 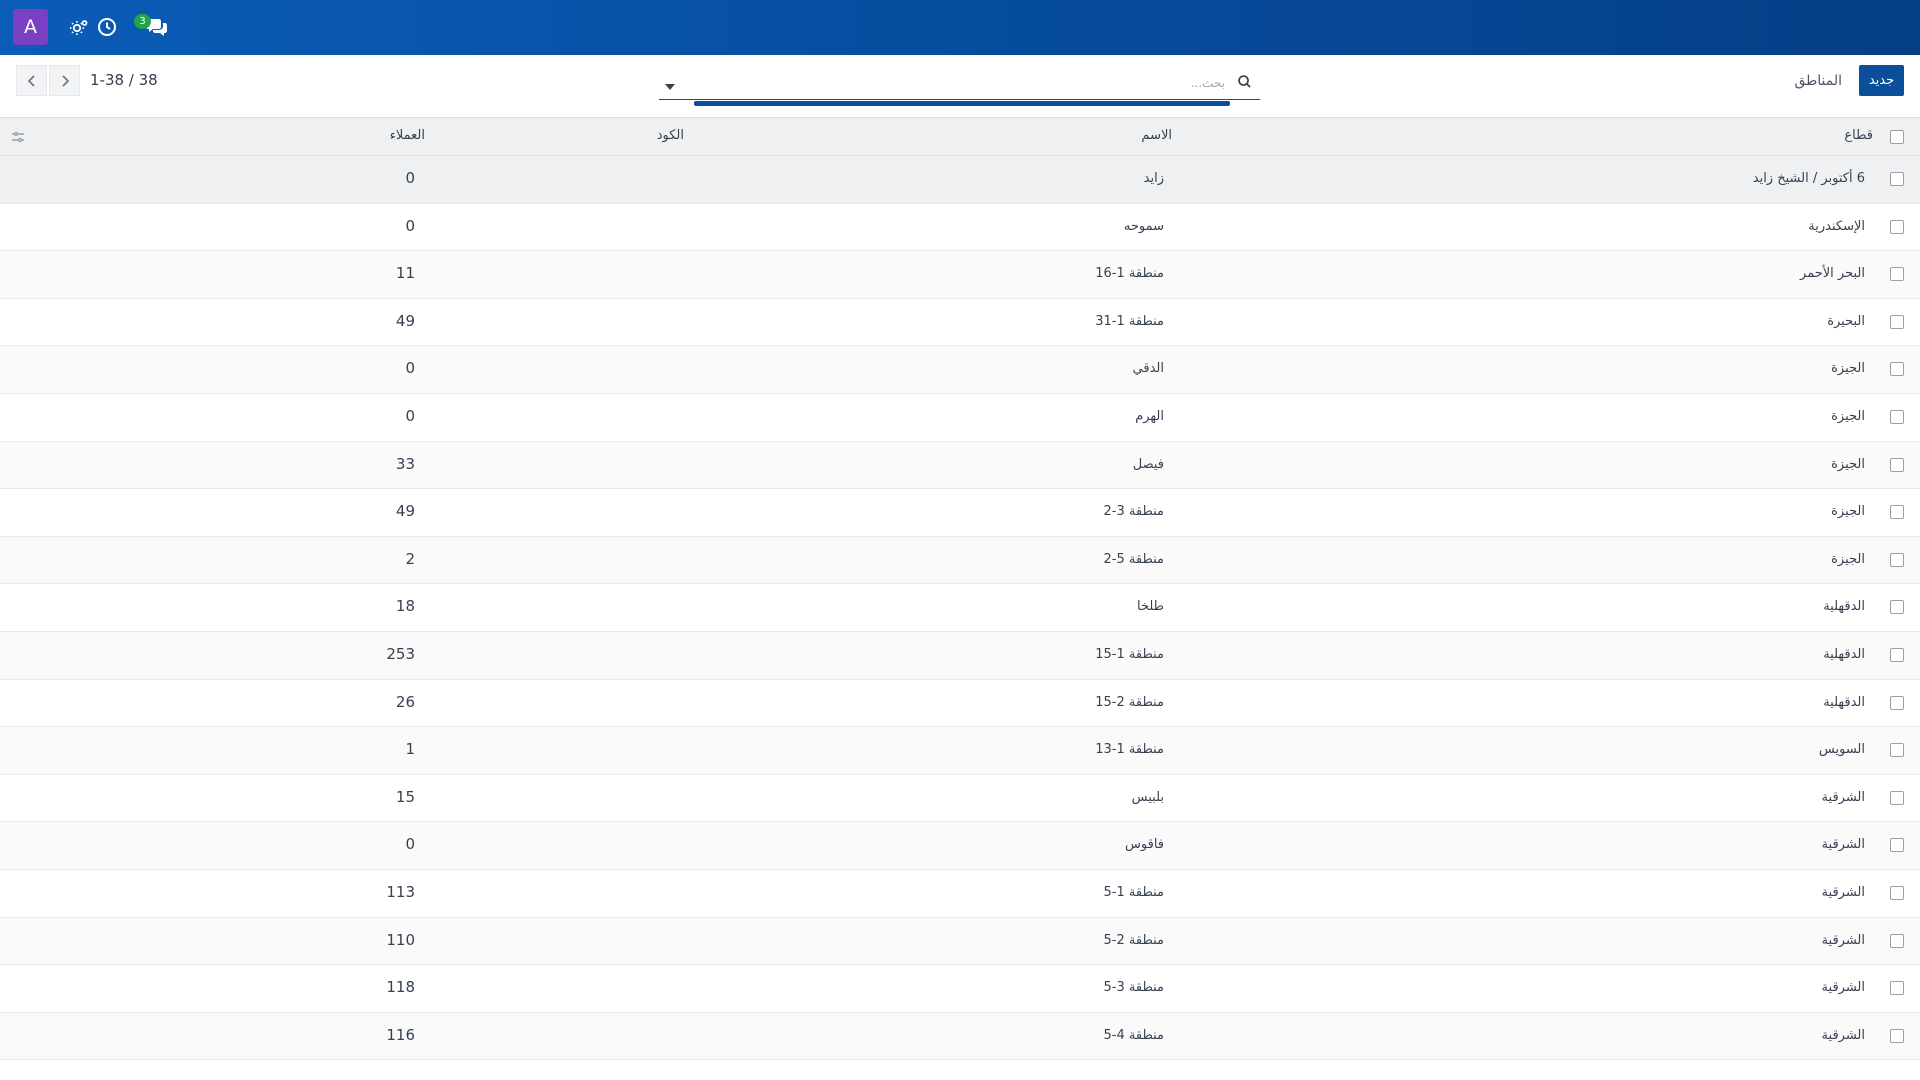 I want to click on table-row: الجيزة منطقة 5-2 2, so click(x=960, y=560).